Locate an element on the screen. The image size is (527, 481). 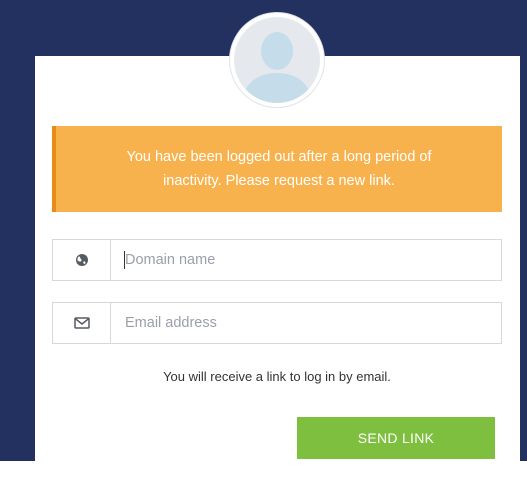
avatar is located at coordinates (277, 60).